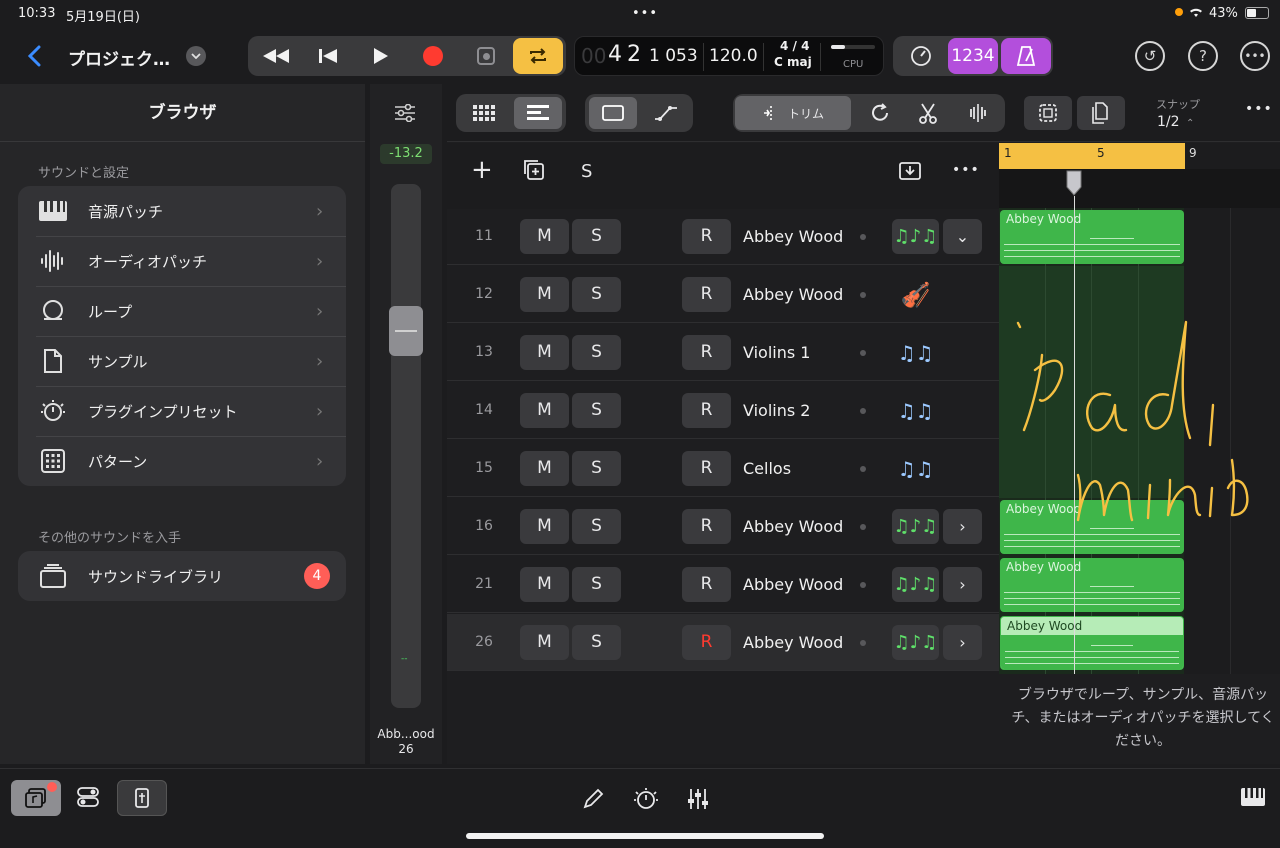 This screenshot has height=848, width=1280. Describe the element at coordinates (1101, 113) in the screenshot. I see `copy-paste-icon` at that location.